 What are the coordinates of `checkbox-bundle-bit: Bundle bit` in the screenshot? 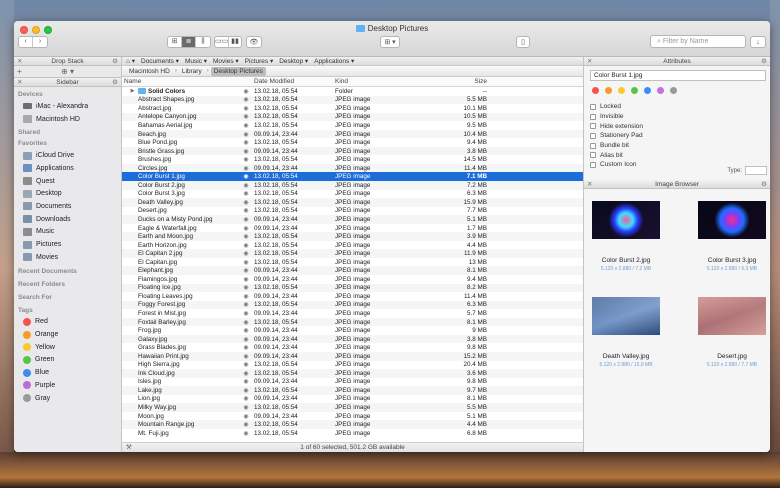 It's located at (680, 146).